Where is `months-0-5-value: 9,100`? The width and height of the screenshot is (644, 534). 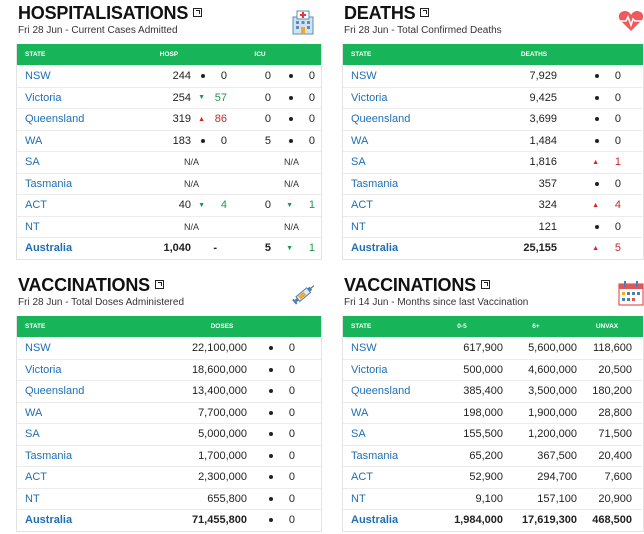 months-0-5-value: 9,100 is located at coordinates (489, 498).